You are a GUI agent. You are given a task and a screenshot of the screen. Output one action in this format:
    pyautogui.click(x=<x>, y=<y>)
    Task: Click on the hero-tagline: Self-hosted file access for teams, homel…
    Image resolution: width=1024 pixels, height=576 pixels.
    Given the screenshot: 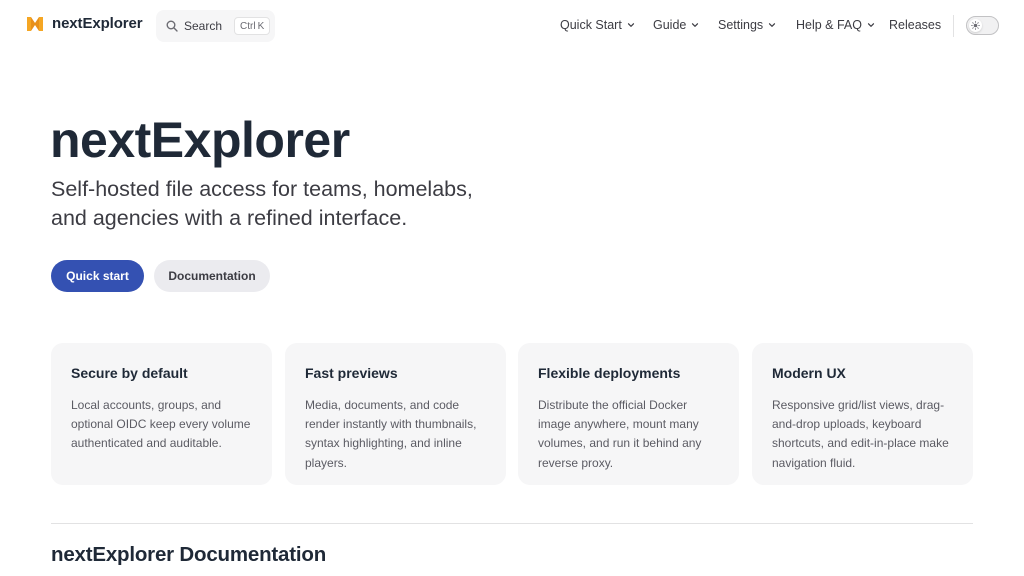 What is the action you would take?
    pyautogui.click(x=262, y=203)
    